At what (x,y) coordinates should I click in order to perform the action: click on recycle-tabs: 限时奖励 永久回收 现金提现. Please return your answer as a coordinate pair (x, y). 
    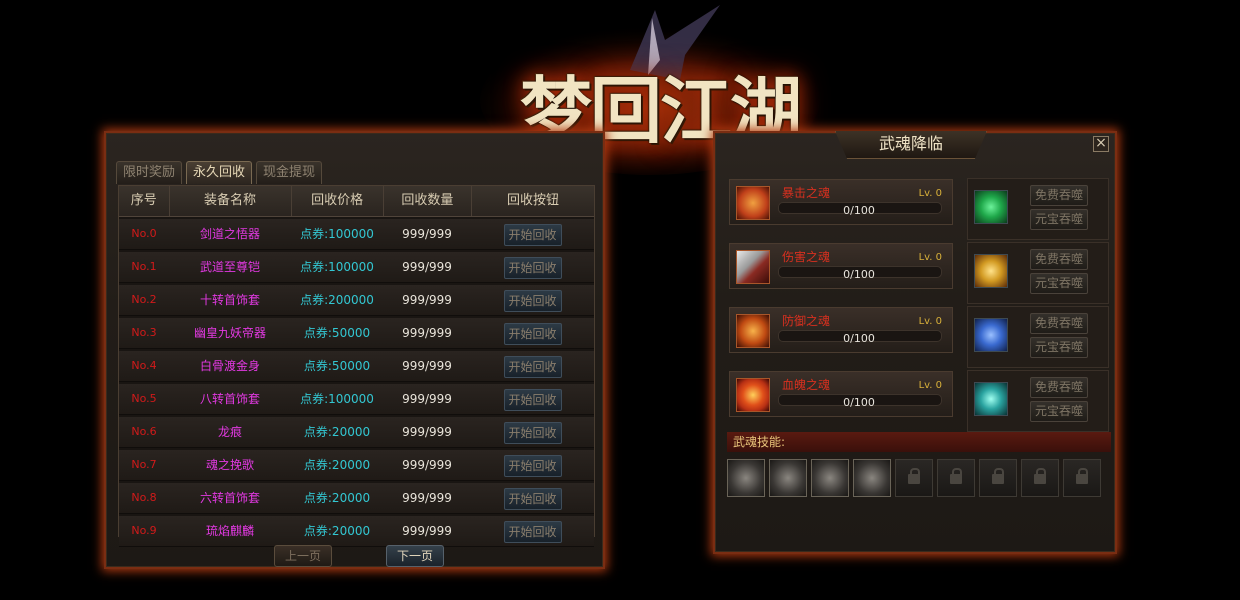
    Looking at the image, I should click on (219, 172).